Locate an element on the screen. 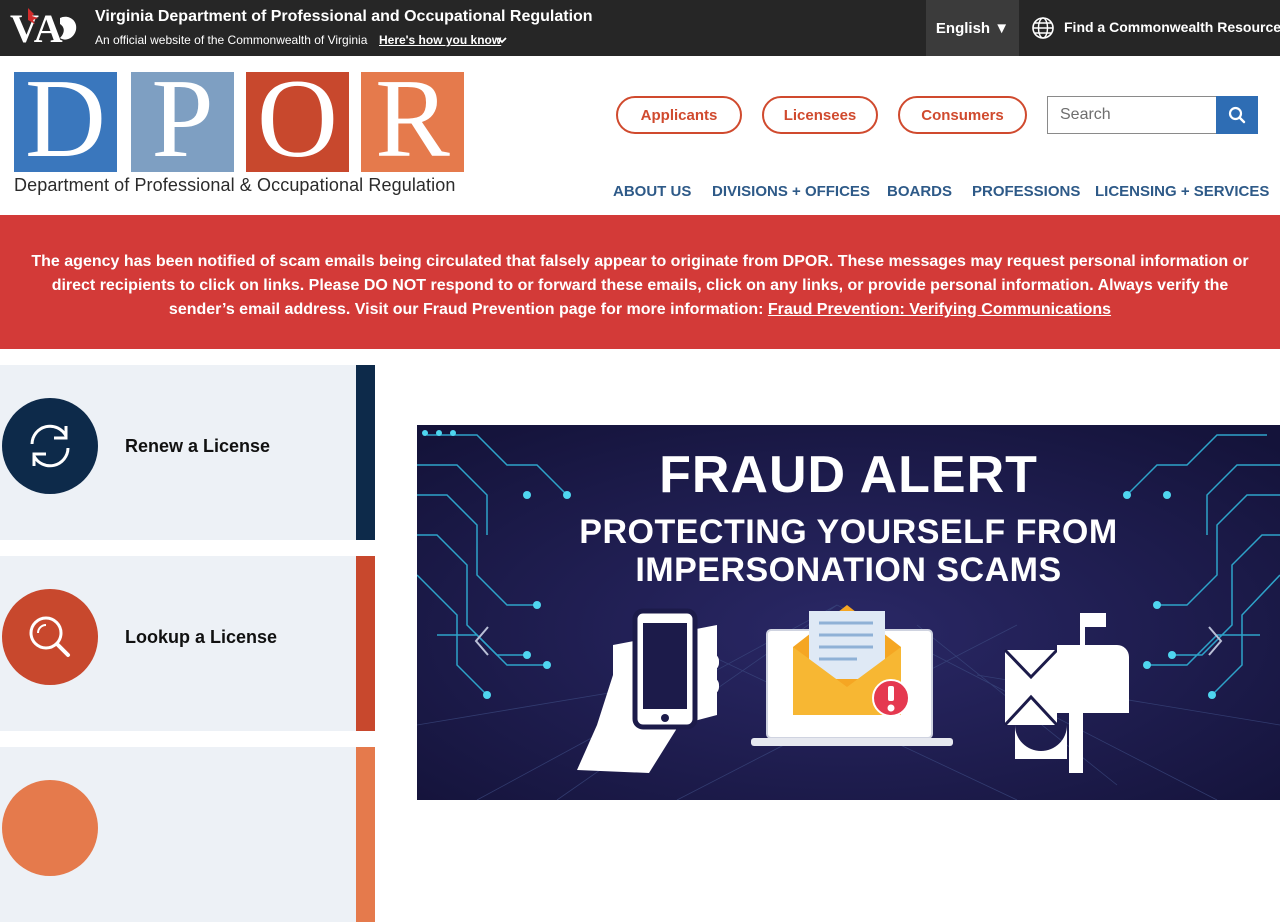 This screenshot has height=922, width=1280. carousel-subtitle-line-2: IMPERSONATION SCAMS is located at coordinates (848, 570).